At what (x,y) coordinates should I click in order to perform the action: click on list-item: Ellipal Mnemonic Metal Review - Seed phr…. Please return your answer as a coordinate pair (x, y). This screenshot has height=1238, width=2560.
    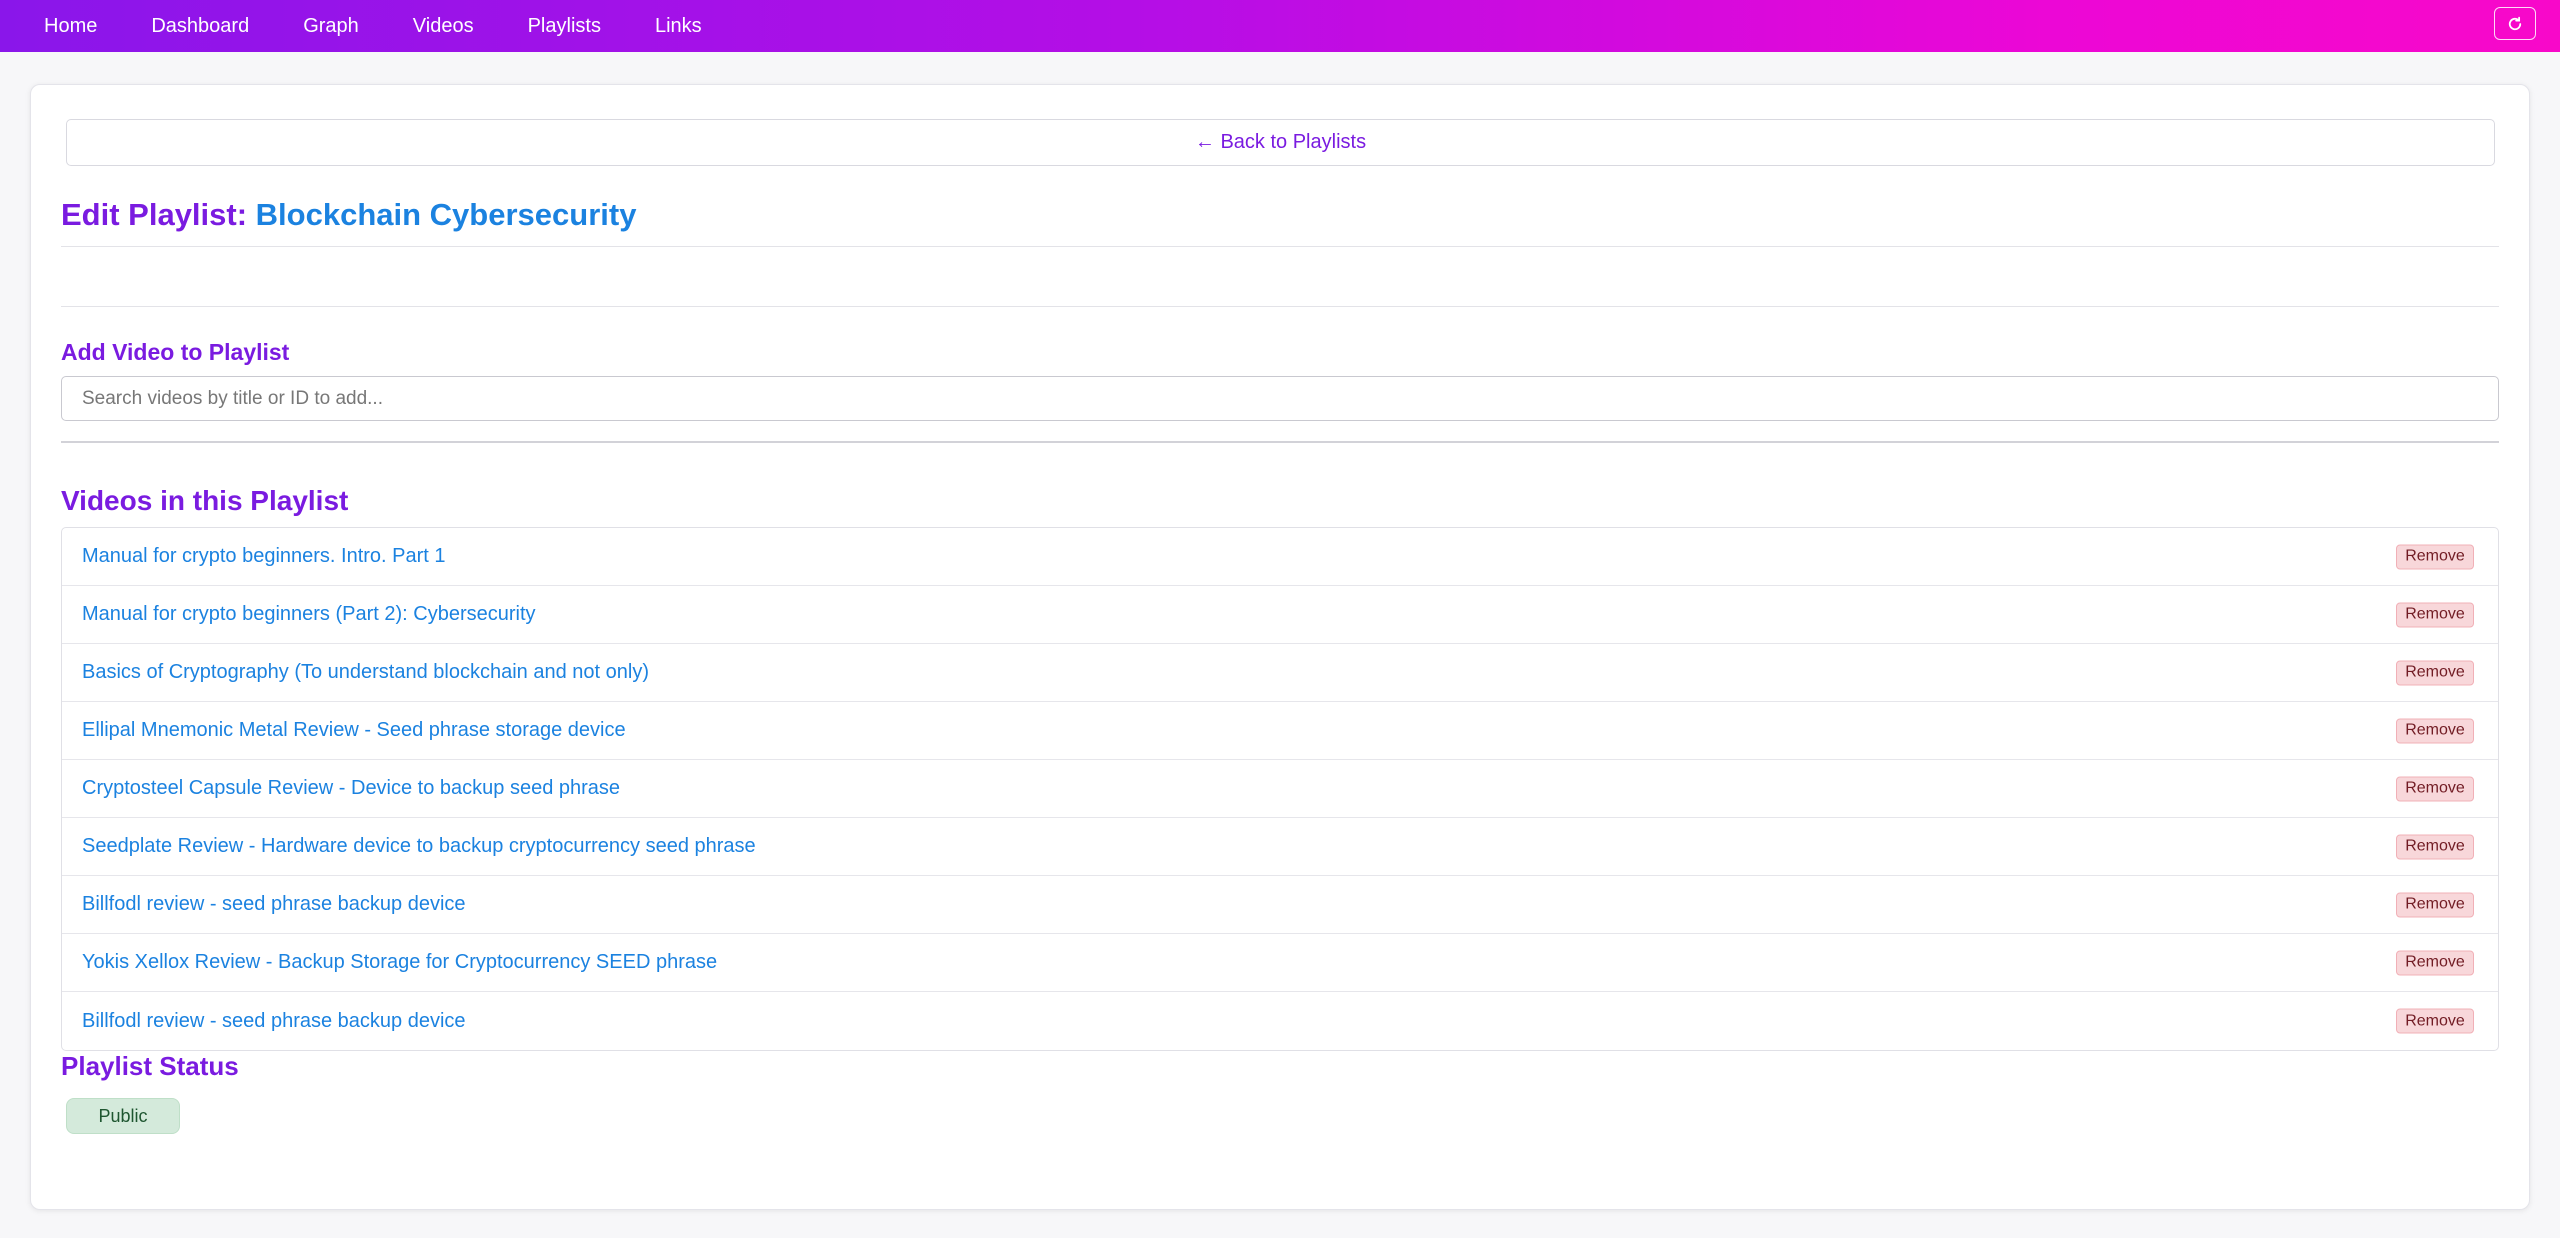
    Looking at the image, I should click on (1280, 731).